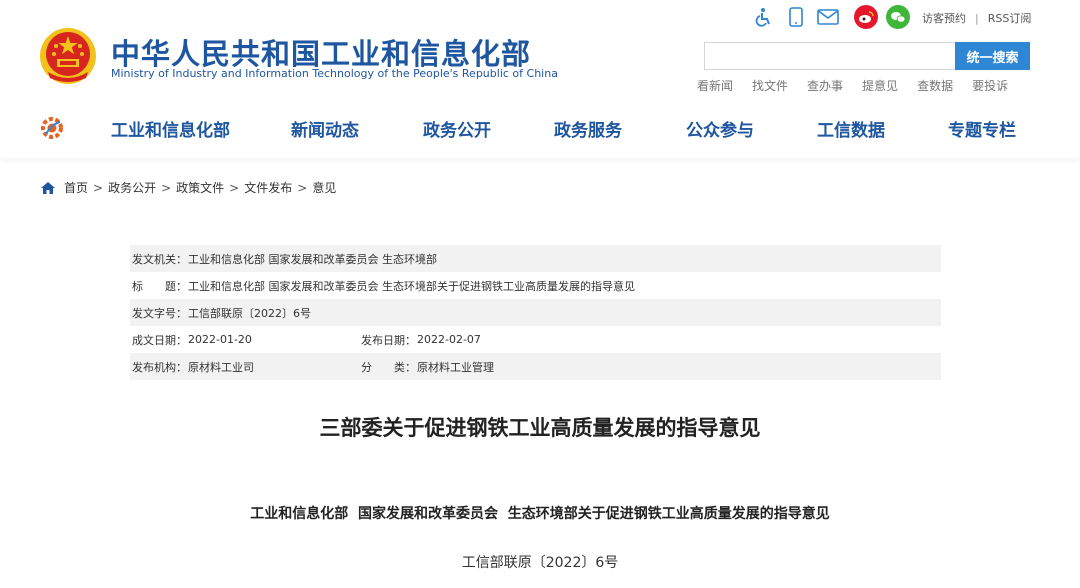 The width and height of the screenshot is (1080, 588). Describe the element at coordinates (770, 85) in the screenshot. I see `quick-link-files: 找文件` at that location.